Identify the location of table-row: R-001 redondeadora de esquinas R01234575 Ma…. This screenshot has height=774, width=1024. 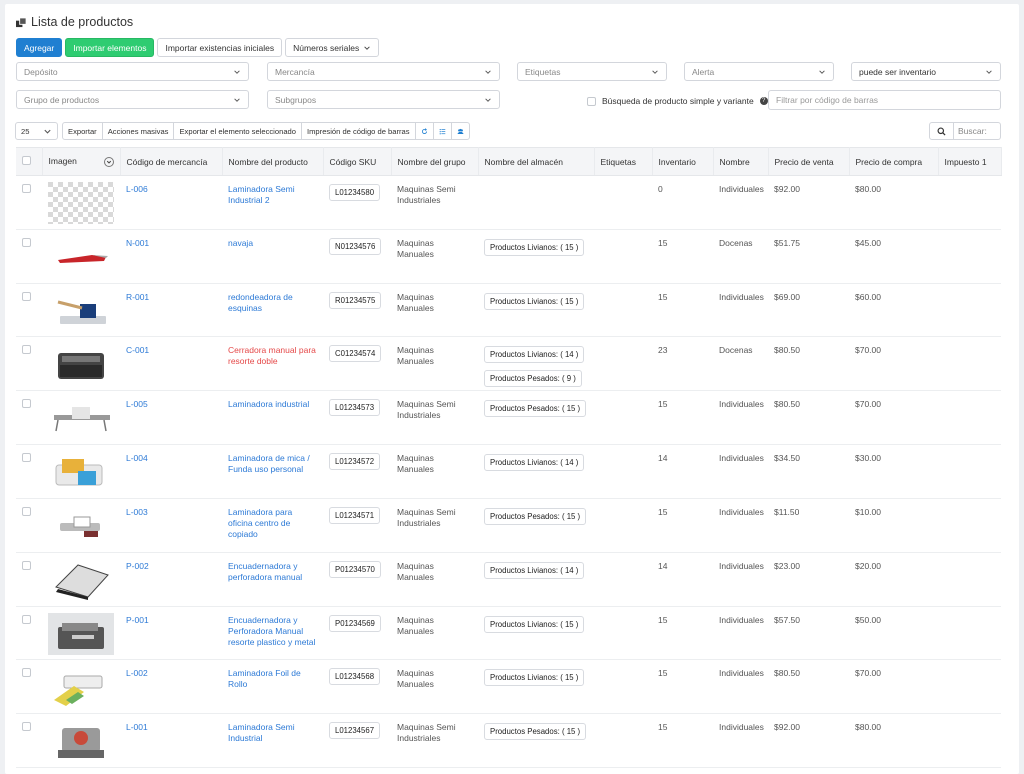
(508, 310).